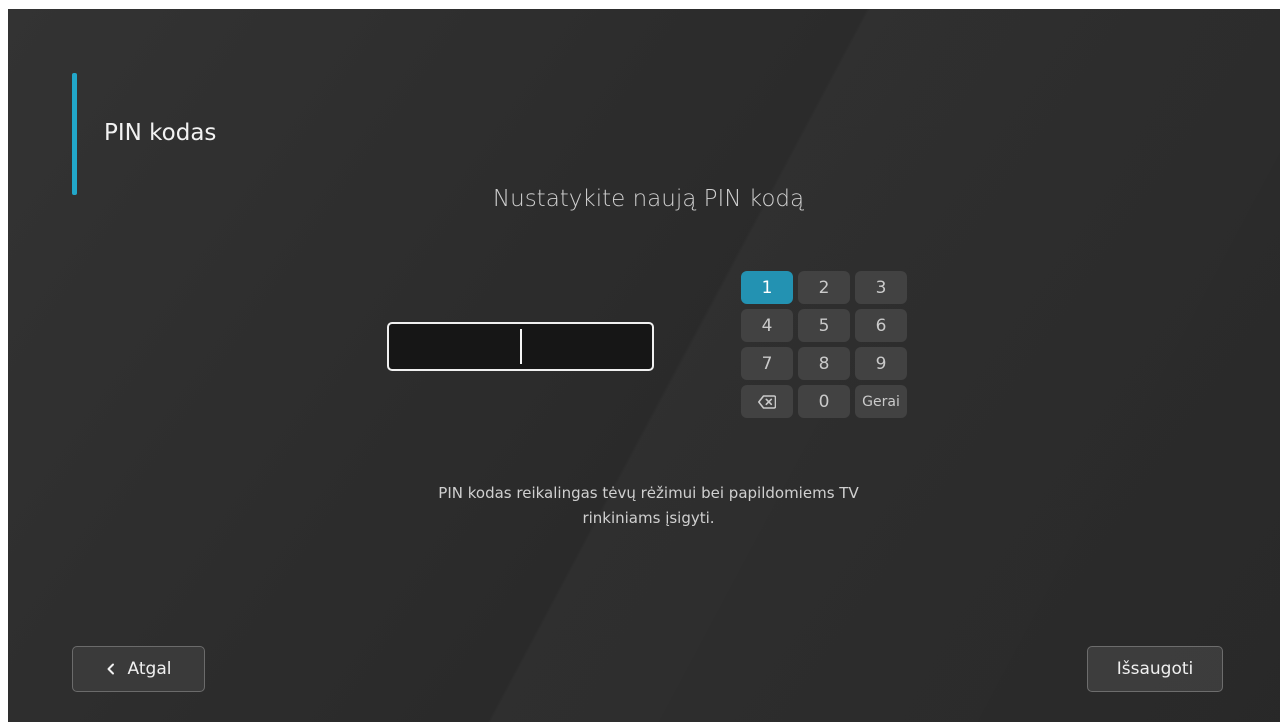 Image resolution: width=1281 pixels, height=722 pixels. I want to click on key-6: 6, so click(881, 325).